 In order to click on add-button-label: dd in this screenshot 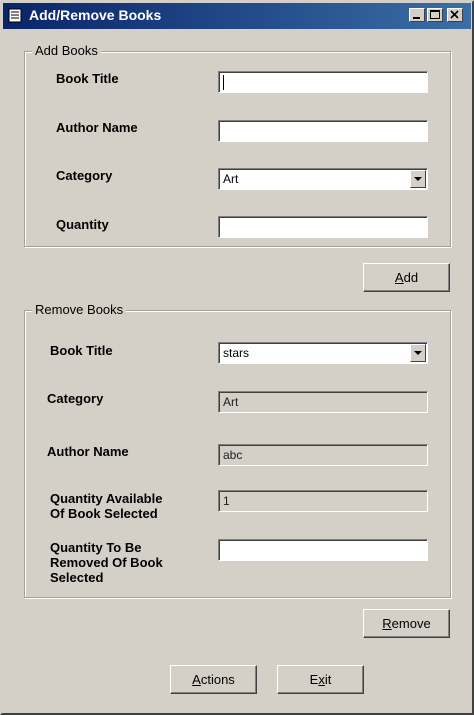, I will do `click(411, 277)`.